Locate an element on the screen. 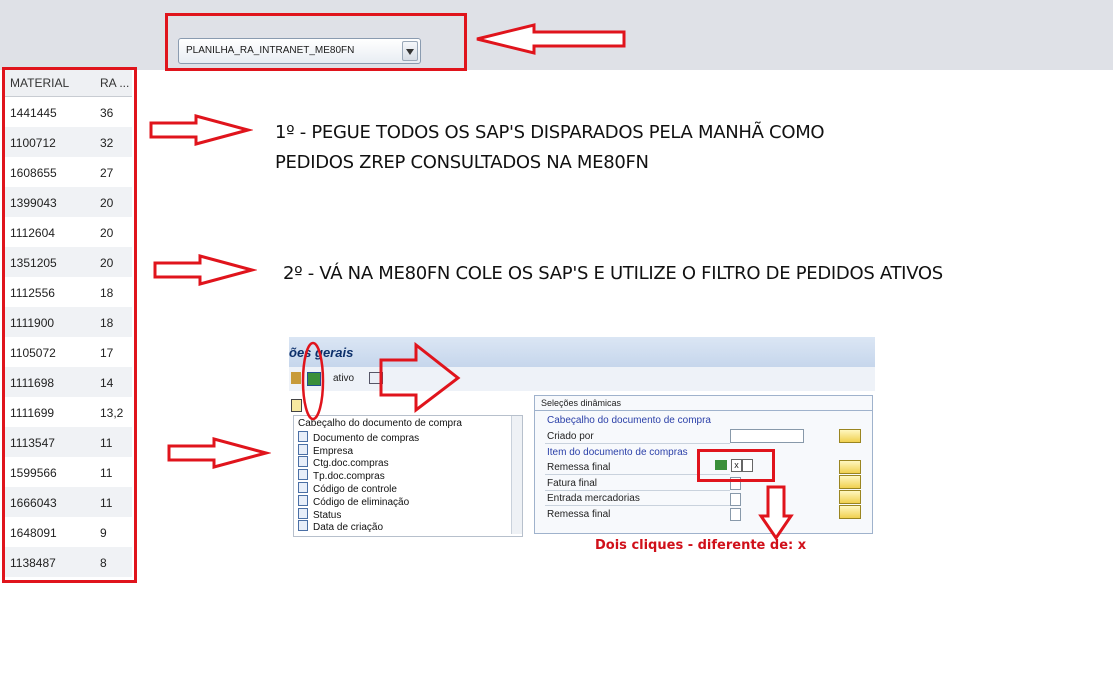  tree-item: Tp.doc.compras is located at coordinates (341, 475).